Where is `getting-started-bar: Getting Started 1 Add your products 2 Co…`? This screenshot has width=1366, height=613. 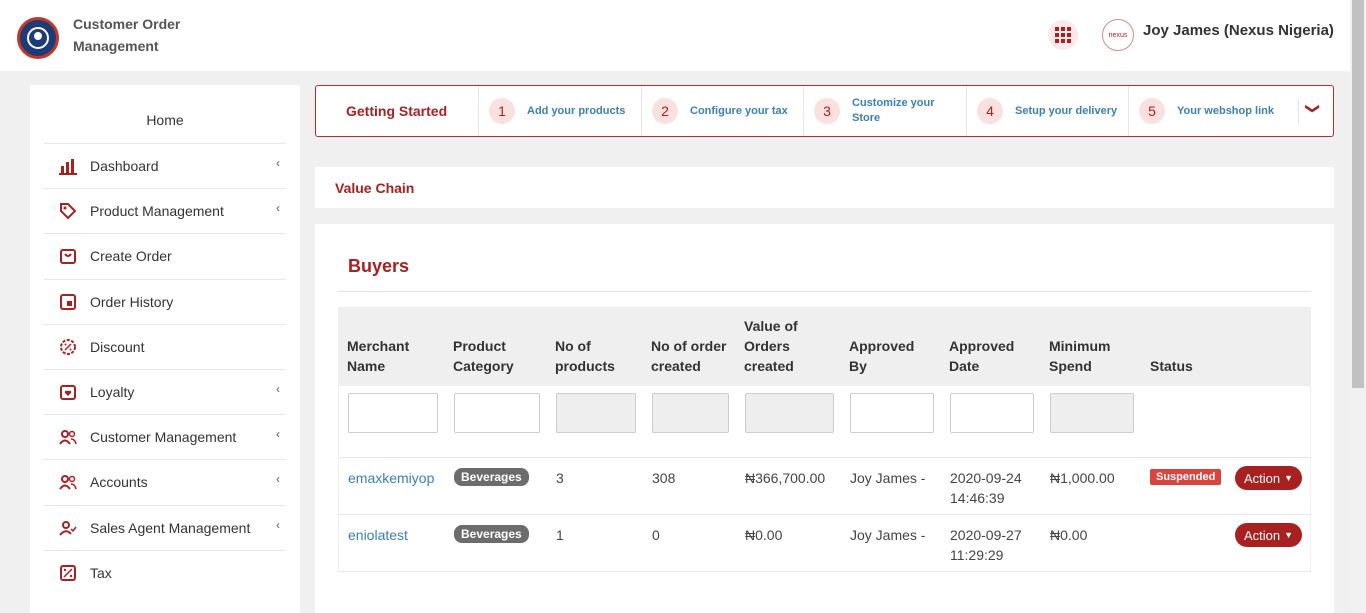
getting-started-bar: Getting Started 1 Add your products 2 Co… is located at coordinates (824, 111).